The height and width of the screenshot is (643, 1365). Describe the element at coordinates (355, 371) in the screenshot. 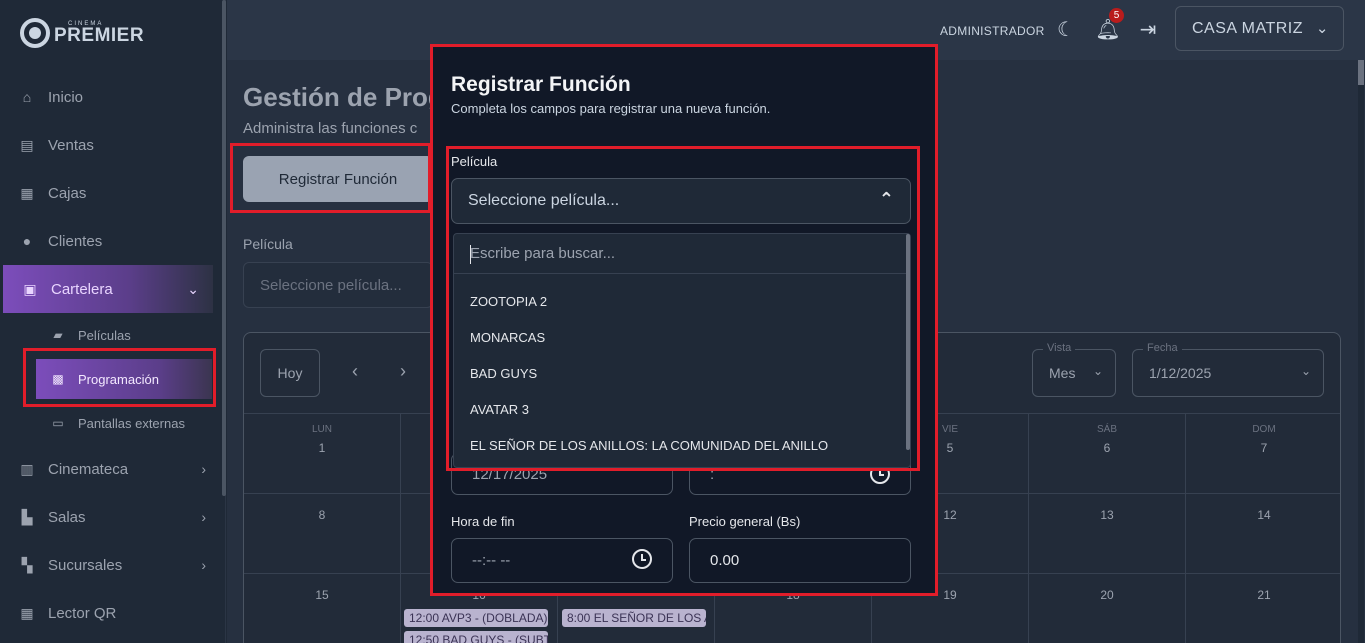

I see `chevron-left-icon: ‹` at that location.